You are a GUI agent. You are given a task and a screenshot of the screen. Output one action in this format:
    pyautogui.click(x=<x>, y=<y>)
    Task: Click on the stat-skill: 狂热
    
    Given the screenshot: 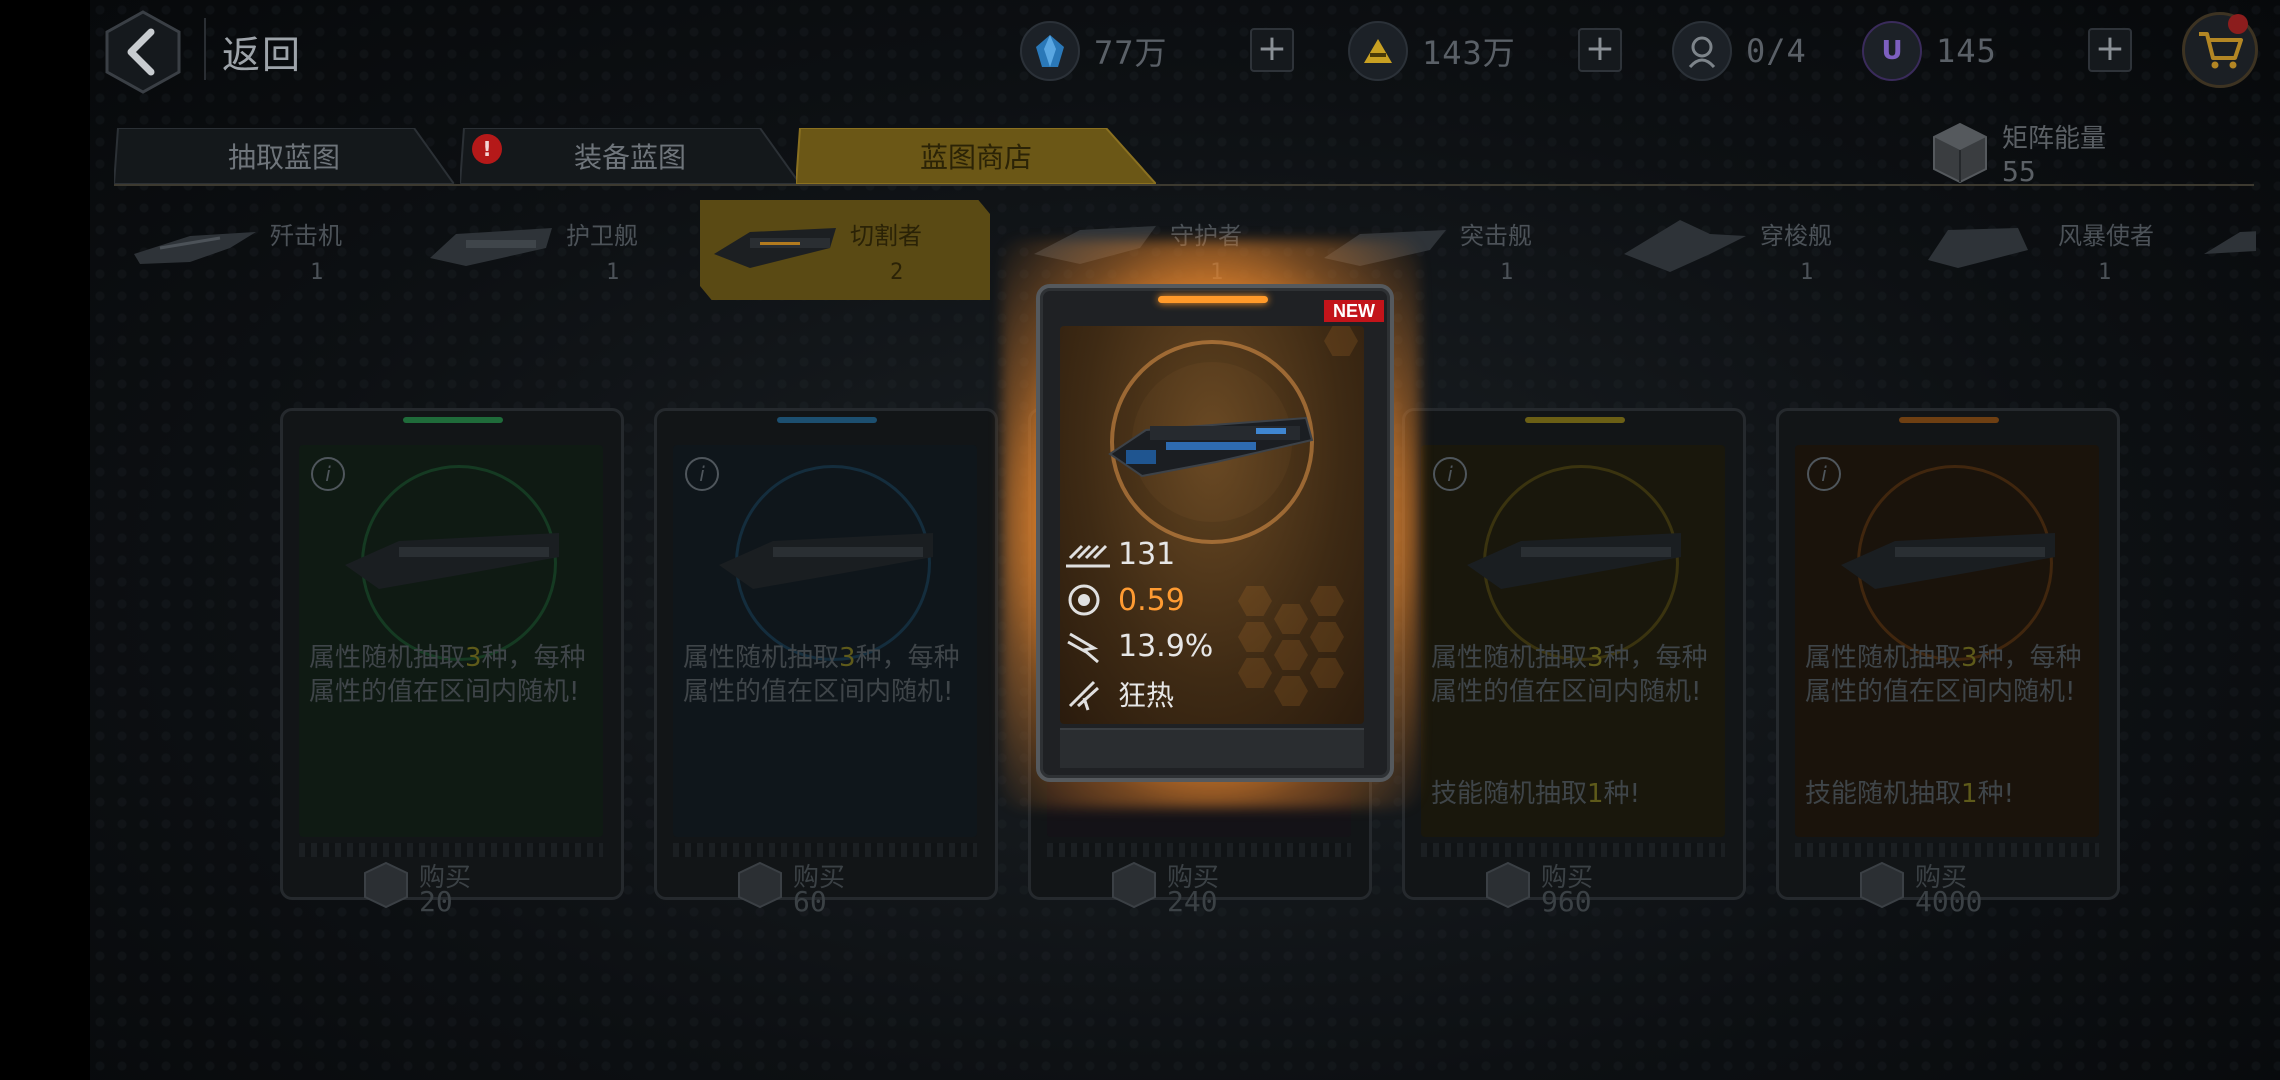 What is the action you would take?
    pyautogui.click(x=1119, y=694)
    